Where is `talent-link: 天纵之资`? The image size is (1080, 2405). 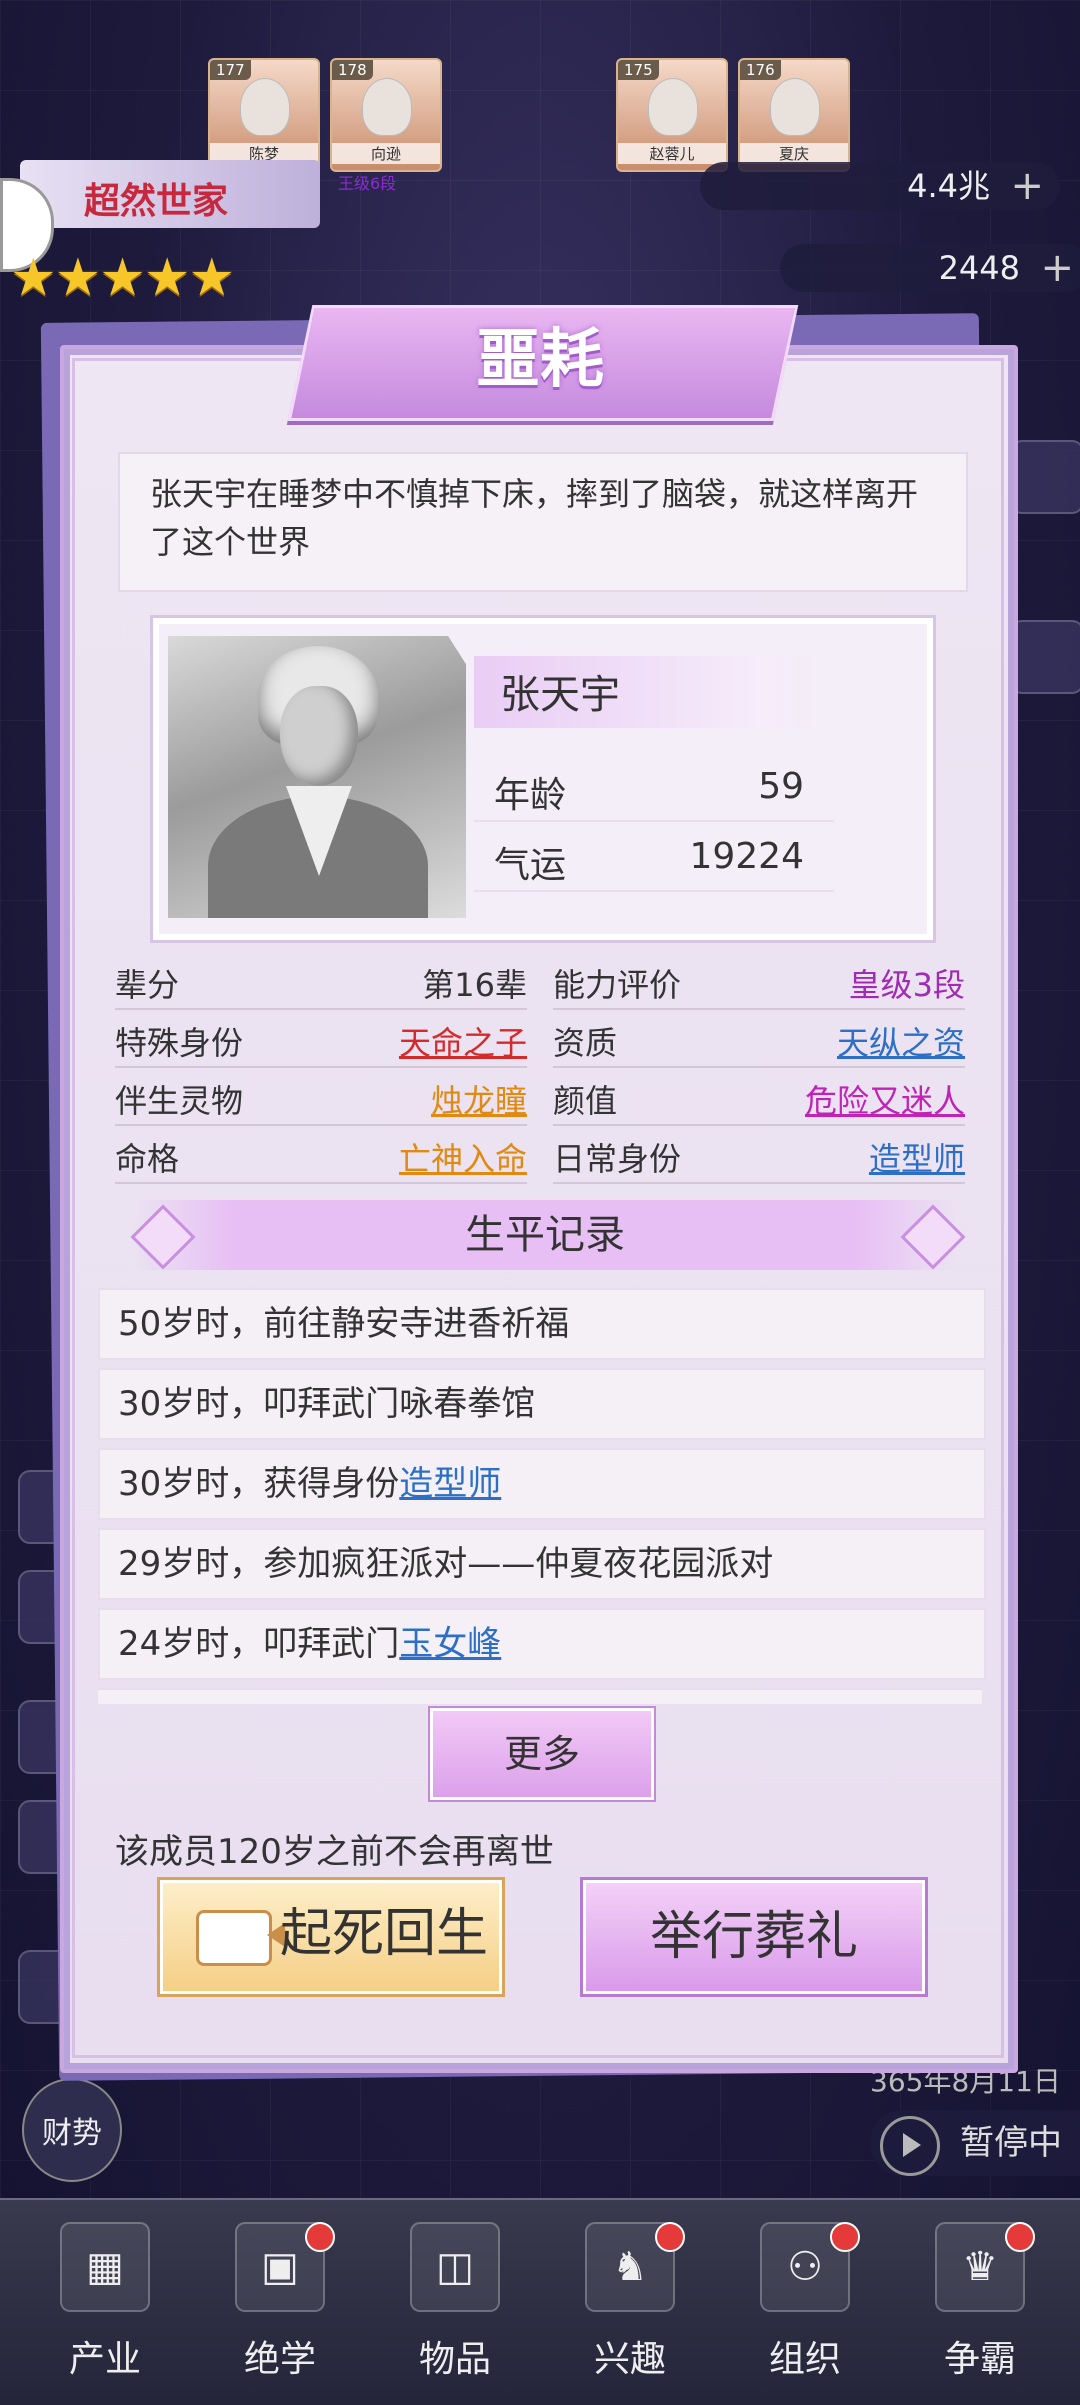
talent-link: 天纵之资 is located at coordinates (901, 1041).